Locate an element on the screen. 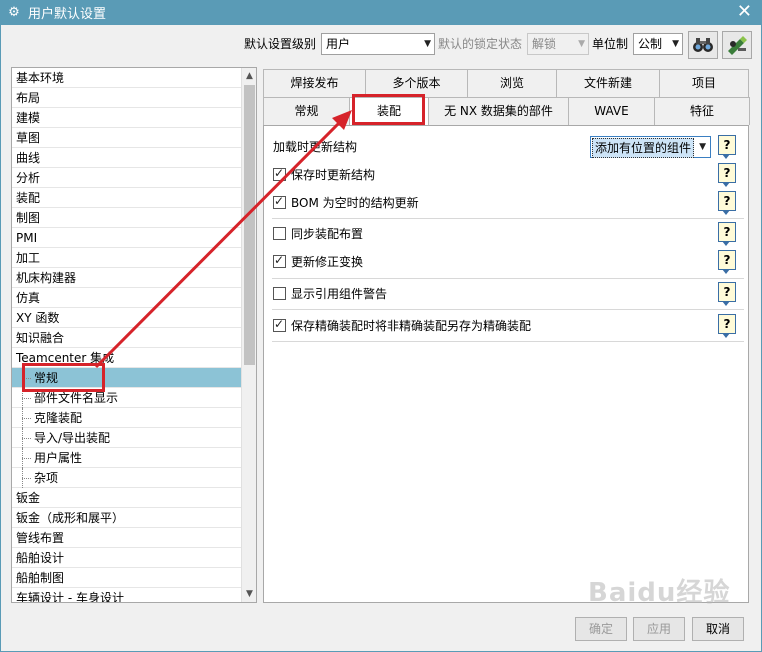 The image size is (762, 652). annotation-arrow-line is located at coordinates (218, 244).